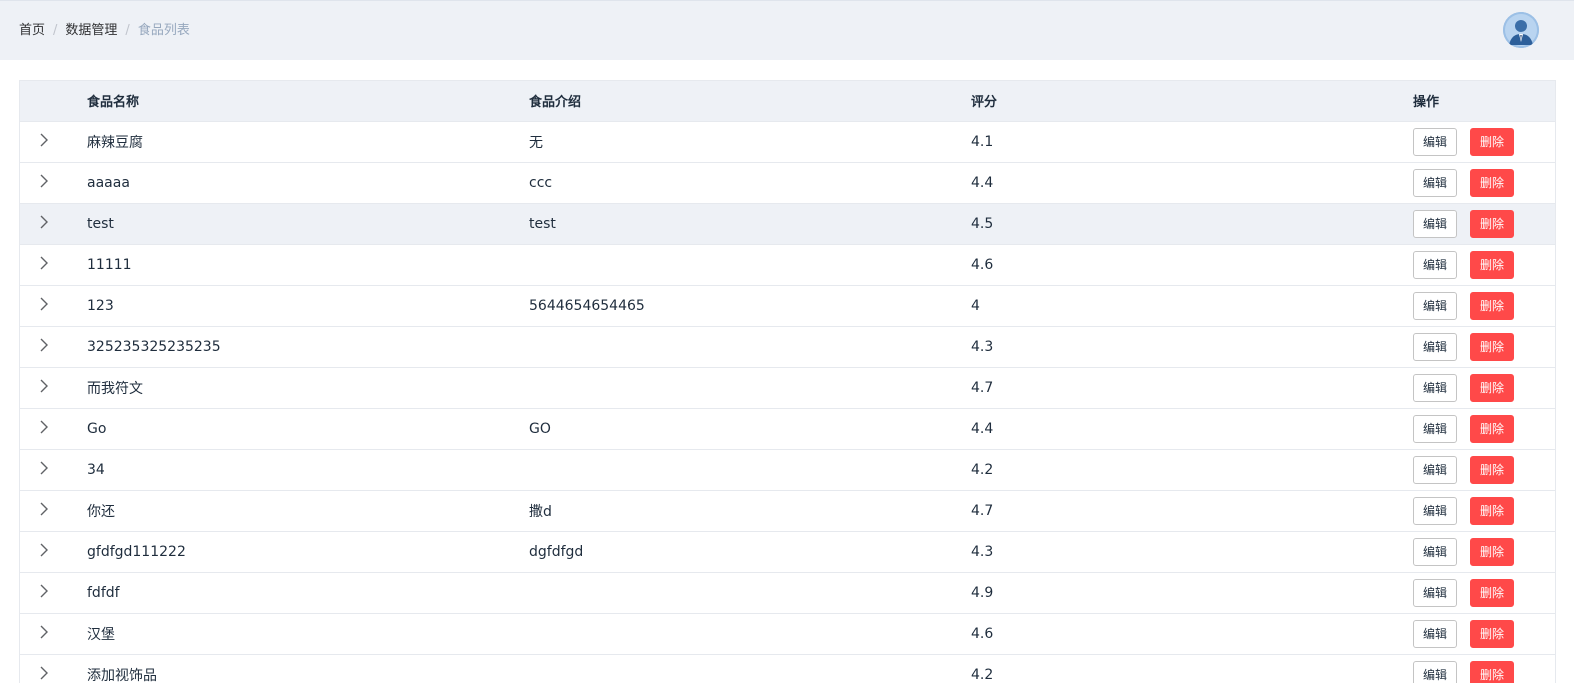 This screenshot has width=1574, height=683. What do you see at coordinates (288, 183) in the screenshot?
I see `food-name-cell: aaaaa` at bounding box center [288, 183].